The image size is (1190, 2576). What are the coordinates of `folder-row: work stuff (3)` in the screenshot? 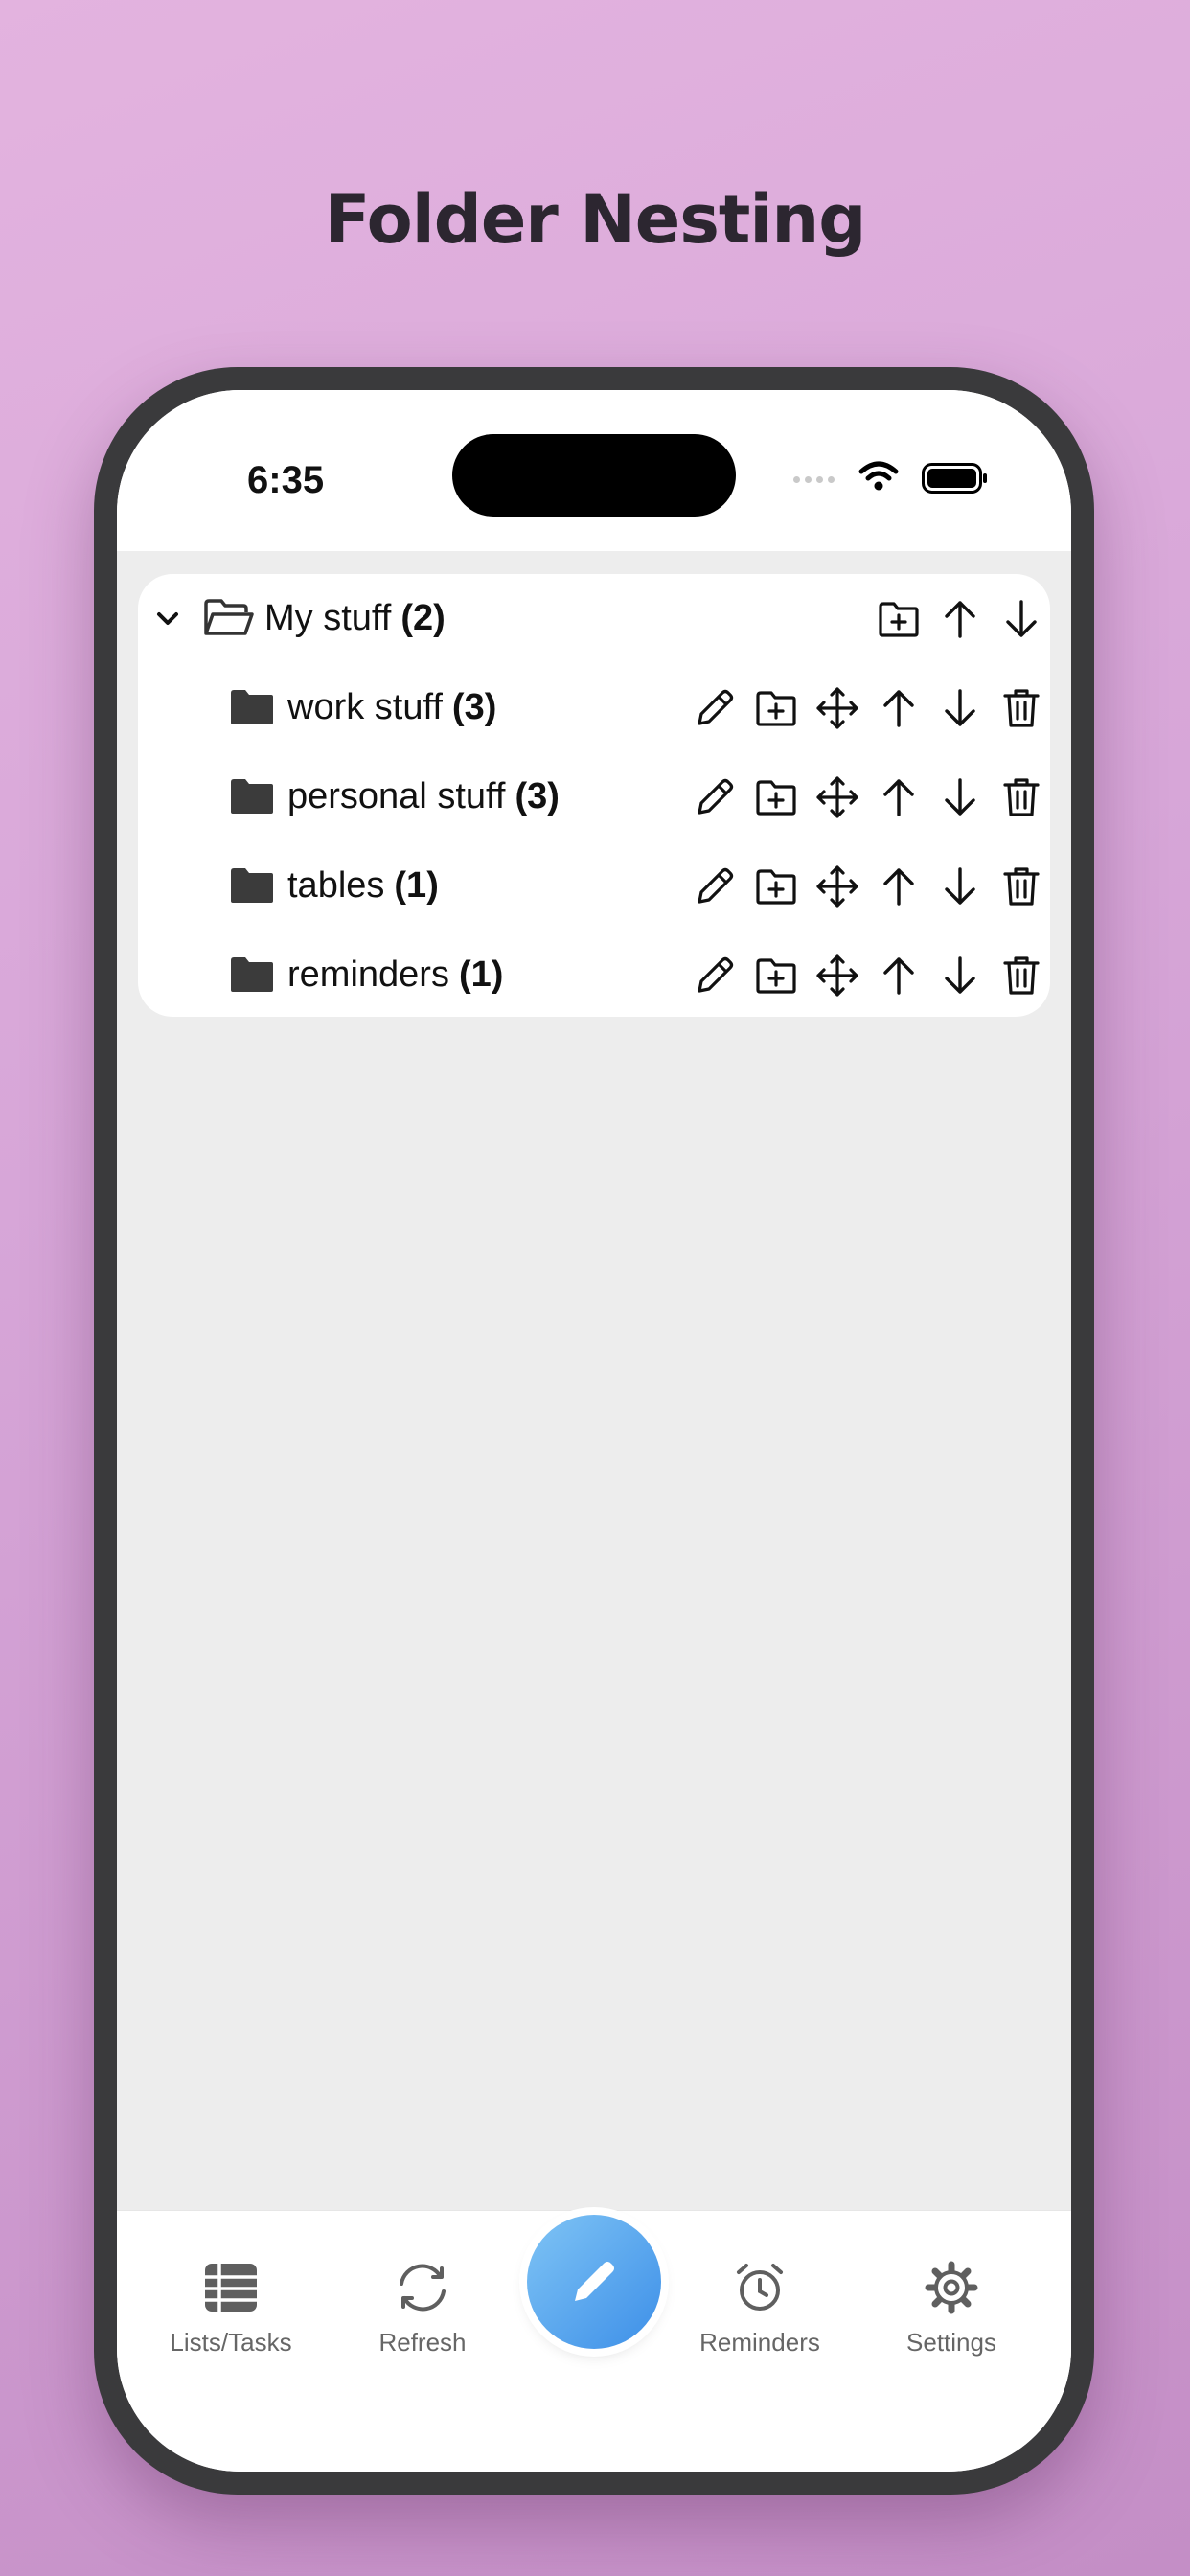 It's located at (594, 707).